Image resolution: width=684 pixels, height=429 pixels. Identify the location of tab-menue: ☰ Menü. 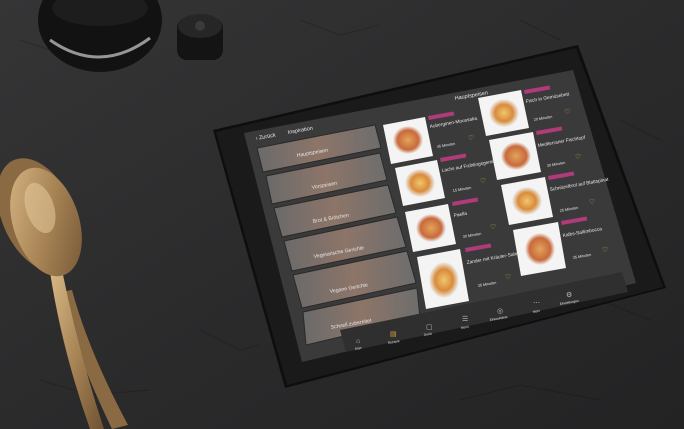
(464, 323).